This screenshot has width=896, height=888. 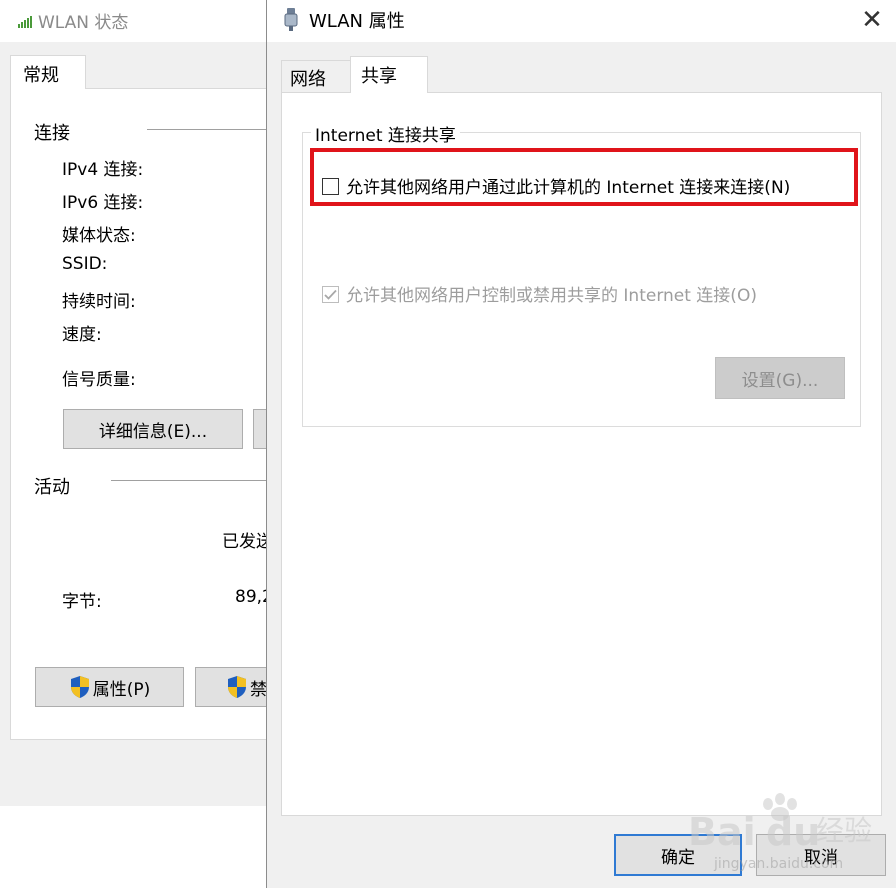 What do you see at coordinates (25, 22) in the screenshot?
I see `signal-icon` at bounding box center [25, 22].